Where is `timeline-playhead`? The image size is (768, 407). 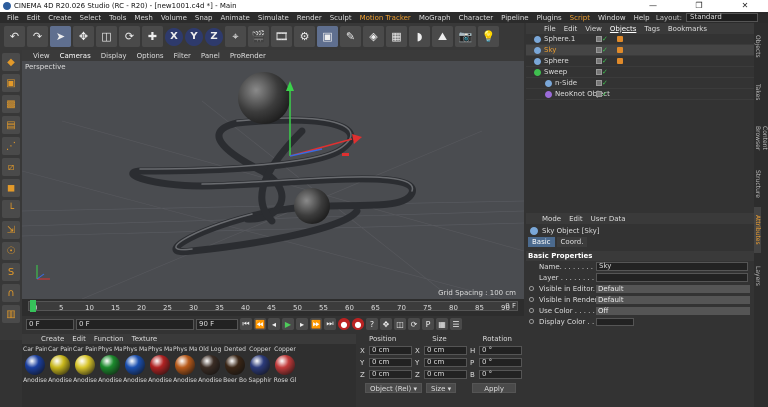 timeline-playhead is located at coordinates (33, 306).